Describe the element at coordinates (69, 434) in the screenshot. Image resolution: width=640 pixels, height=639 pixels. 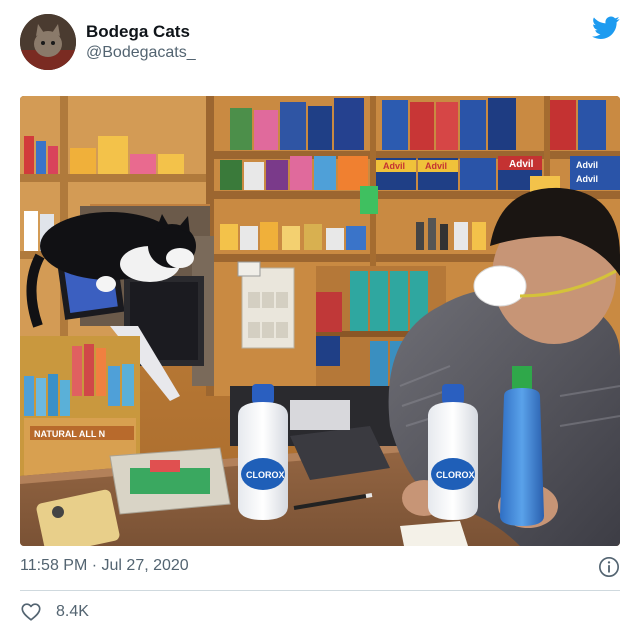
I see `box-label: NATURAL ALL N` at that location.